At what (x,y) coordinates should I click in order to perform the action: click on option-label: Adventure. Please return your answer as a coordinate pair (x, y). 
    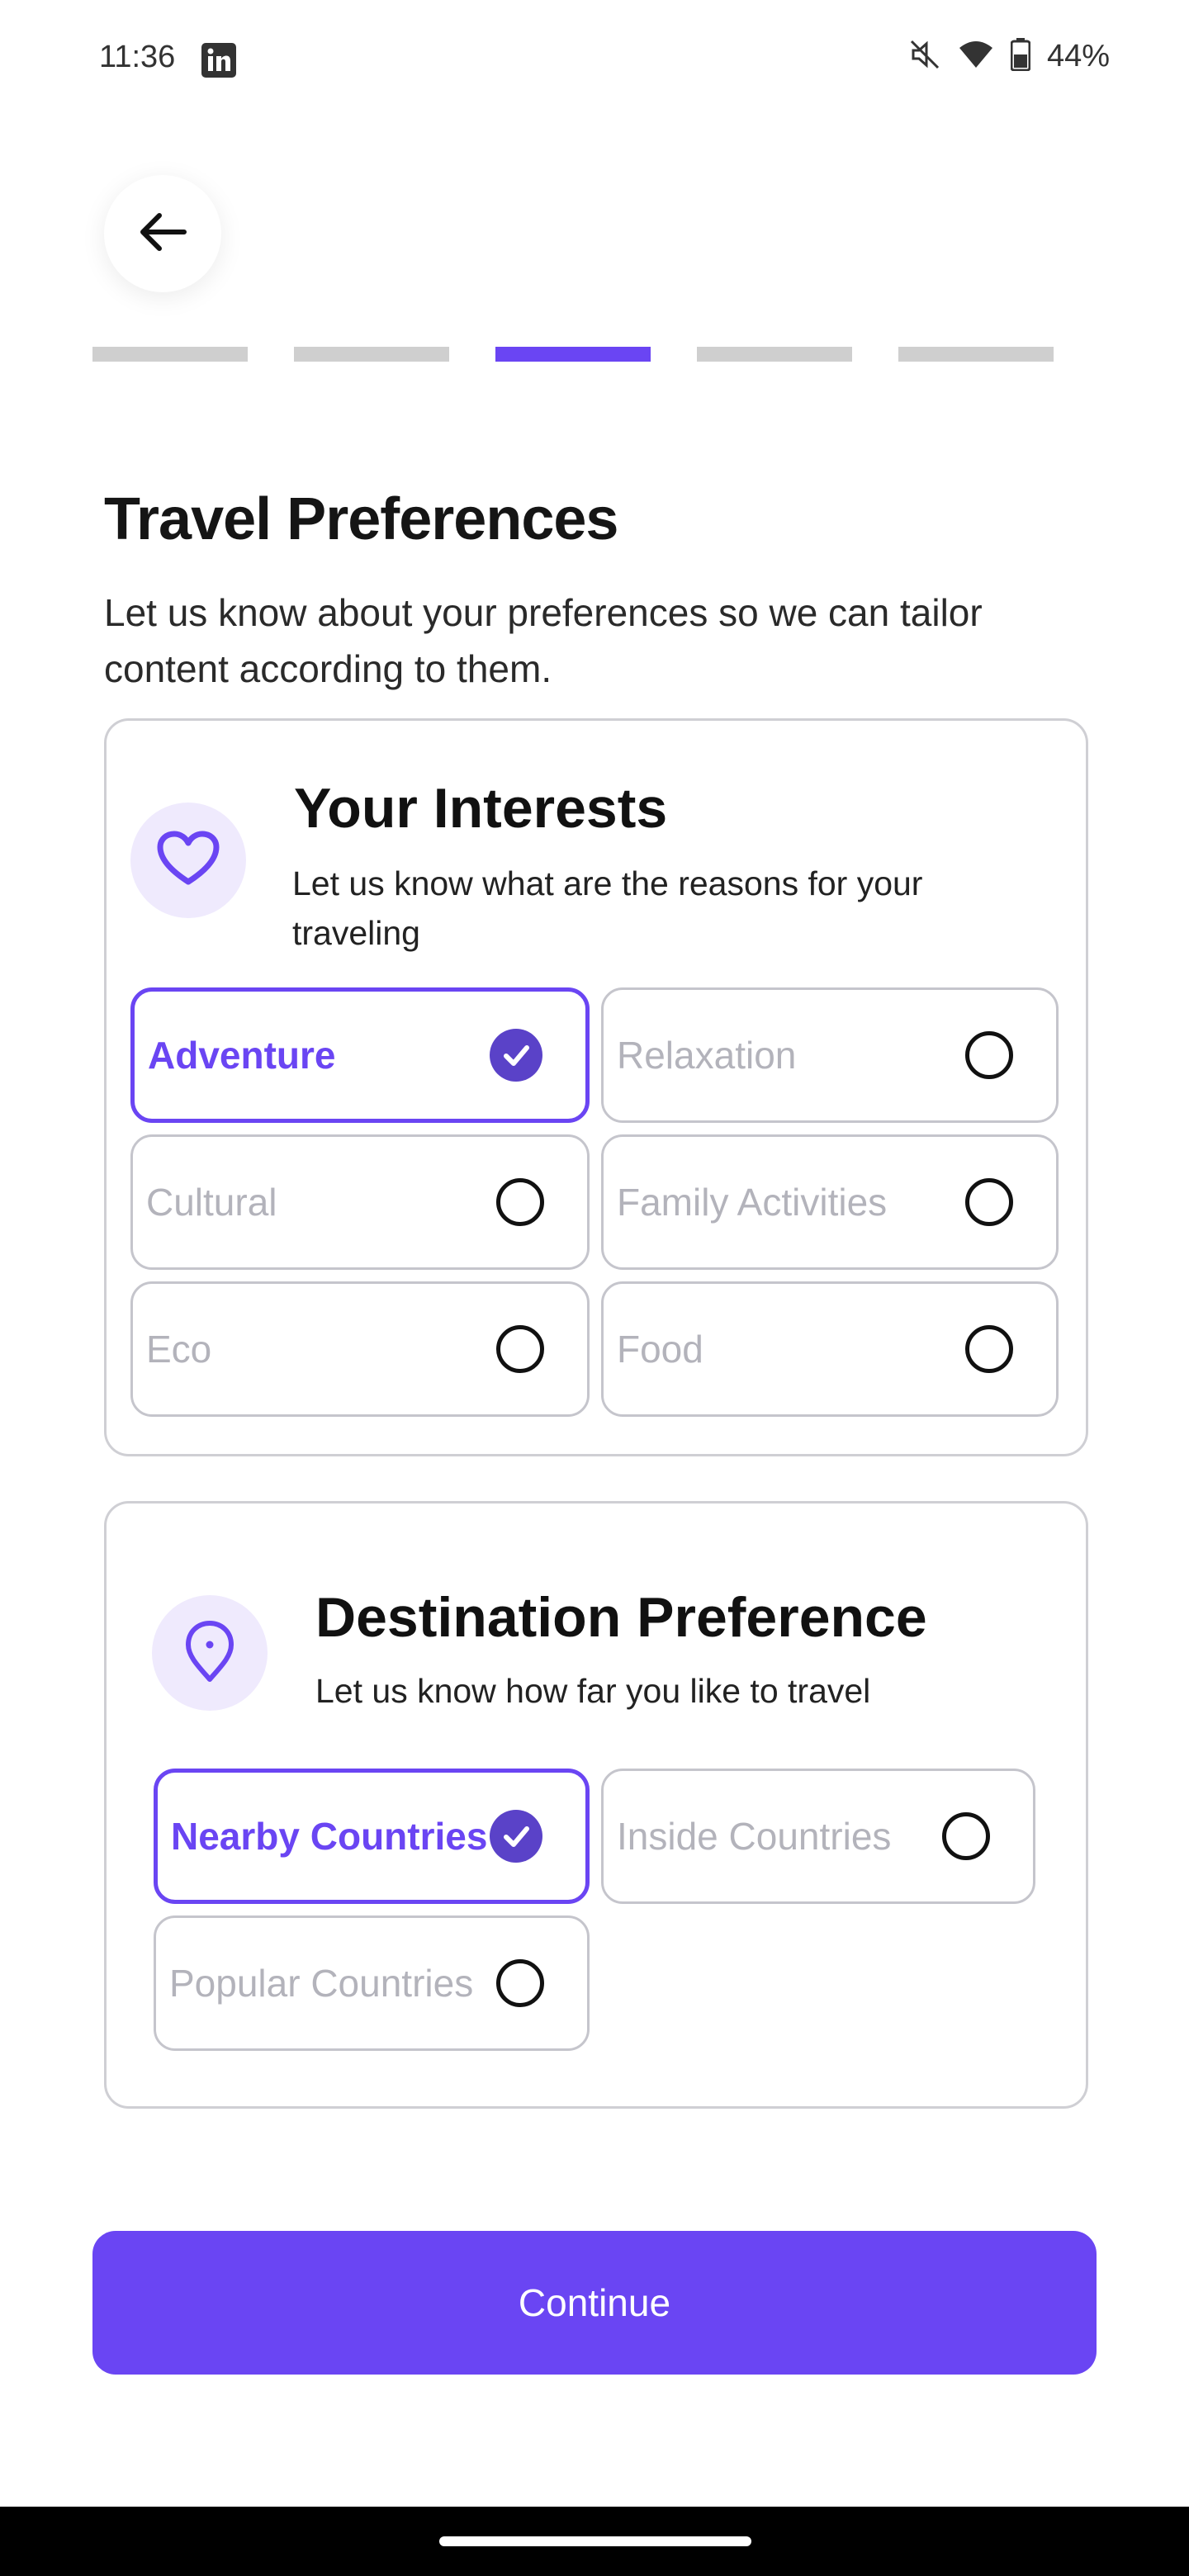
    Looking at the image, I should click on (242, 1055).